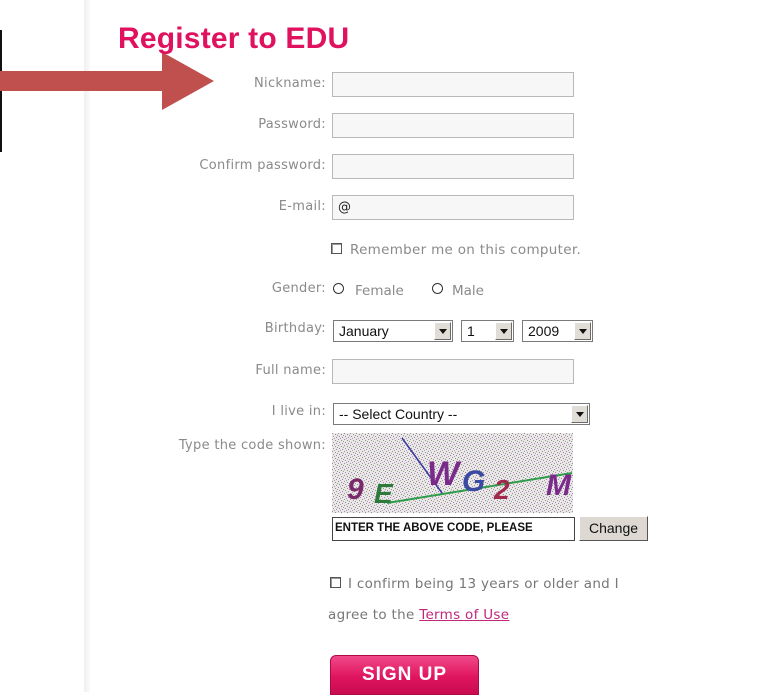 The image size is (777, 695). I want to click on svg-text: W, so click(444, 474).